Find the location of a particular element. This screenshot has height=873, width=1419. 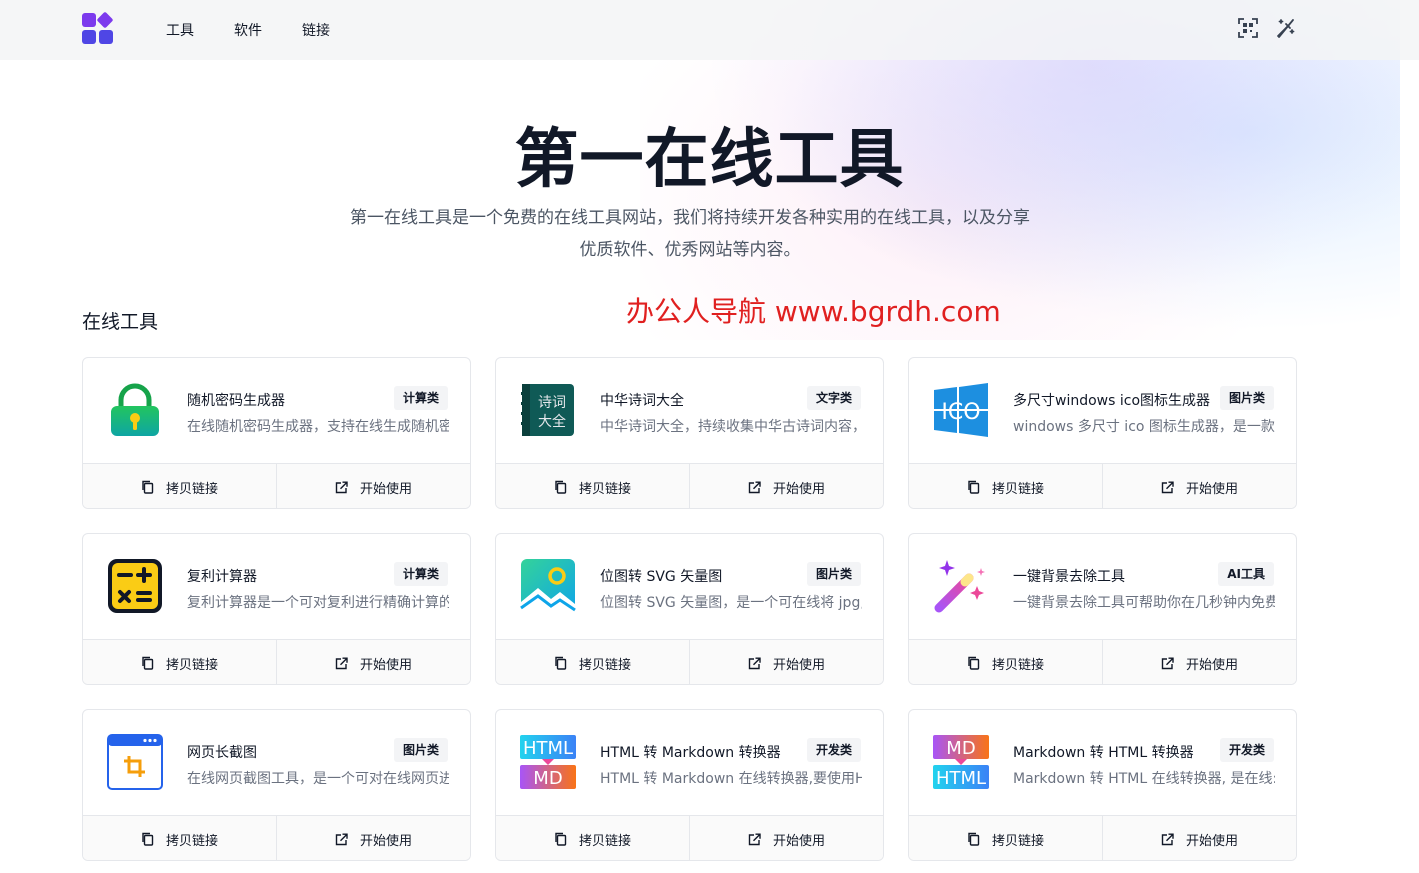

nav-item-software: 软件 is located at coordinates (248, 30).